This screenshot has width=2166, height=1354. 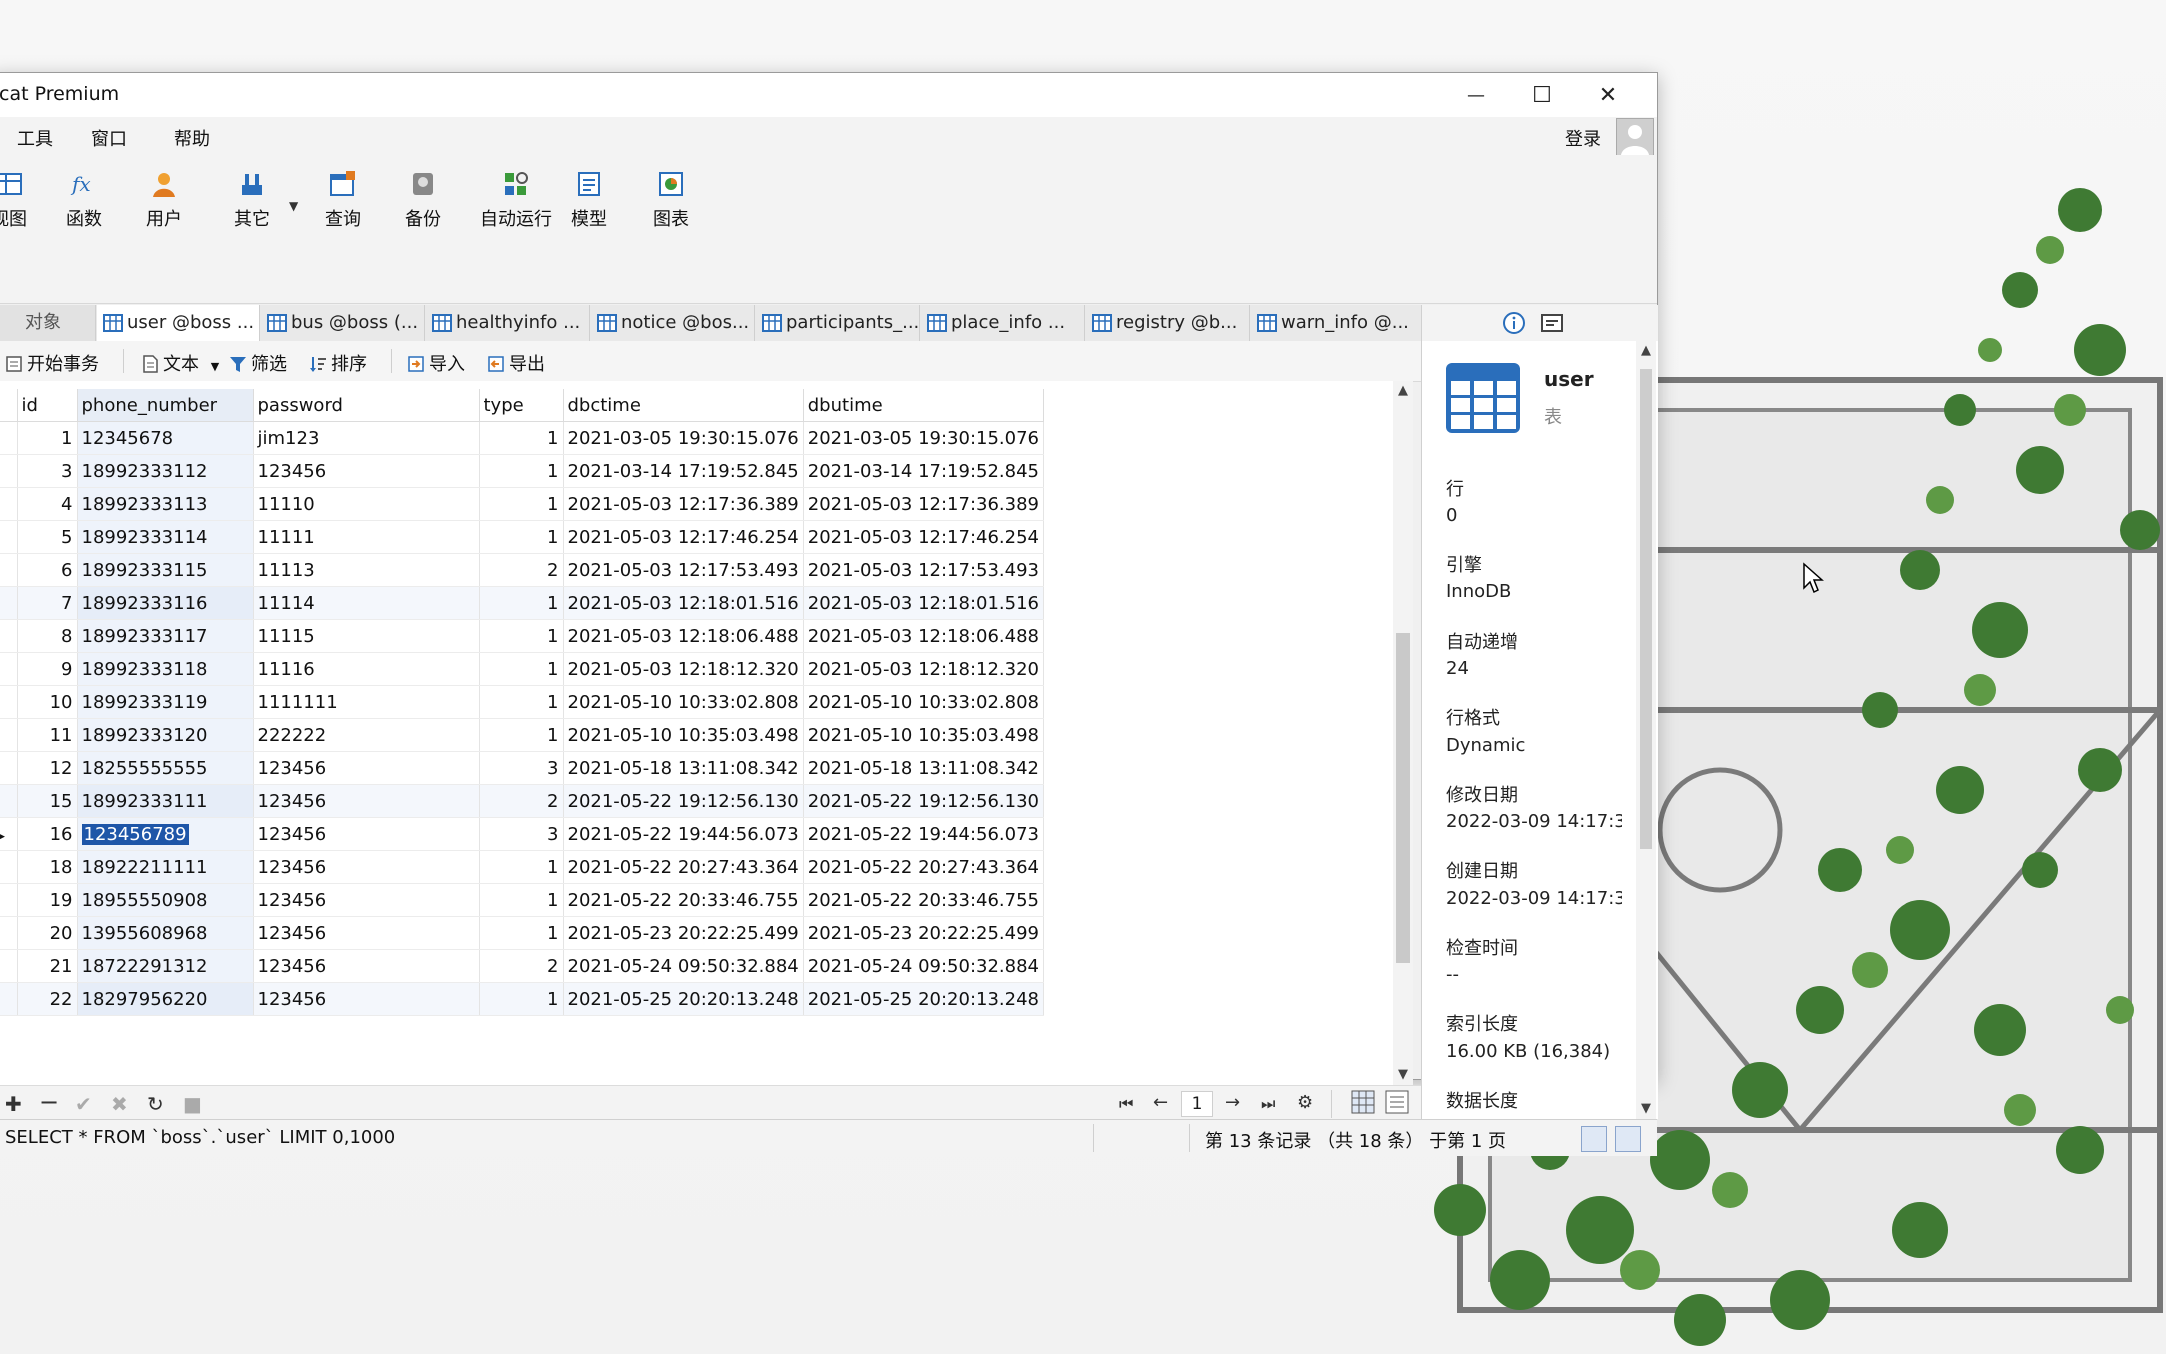 What do you see at coordinates (924, 570) in the screenshot?
I see `table-cell-dbutime: 2021-05-03 12:17:53.493` at bounding box center [924, 570].